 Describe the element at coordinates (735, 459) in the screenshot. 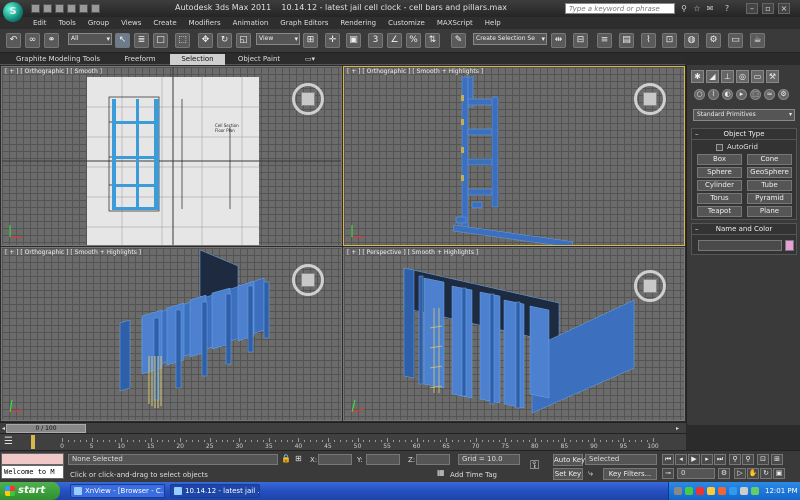

I see `zoom-icon: ⚲` at that location.